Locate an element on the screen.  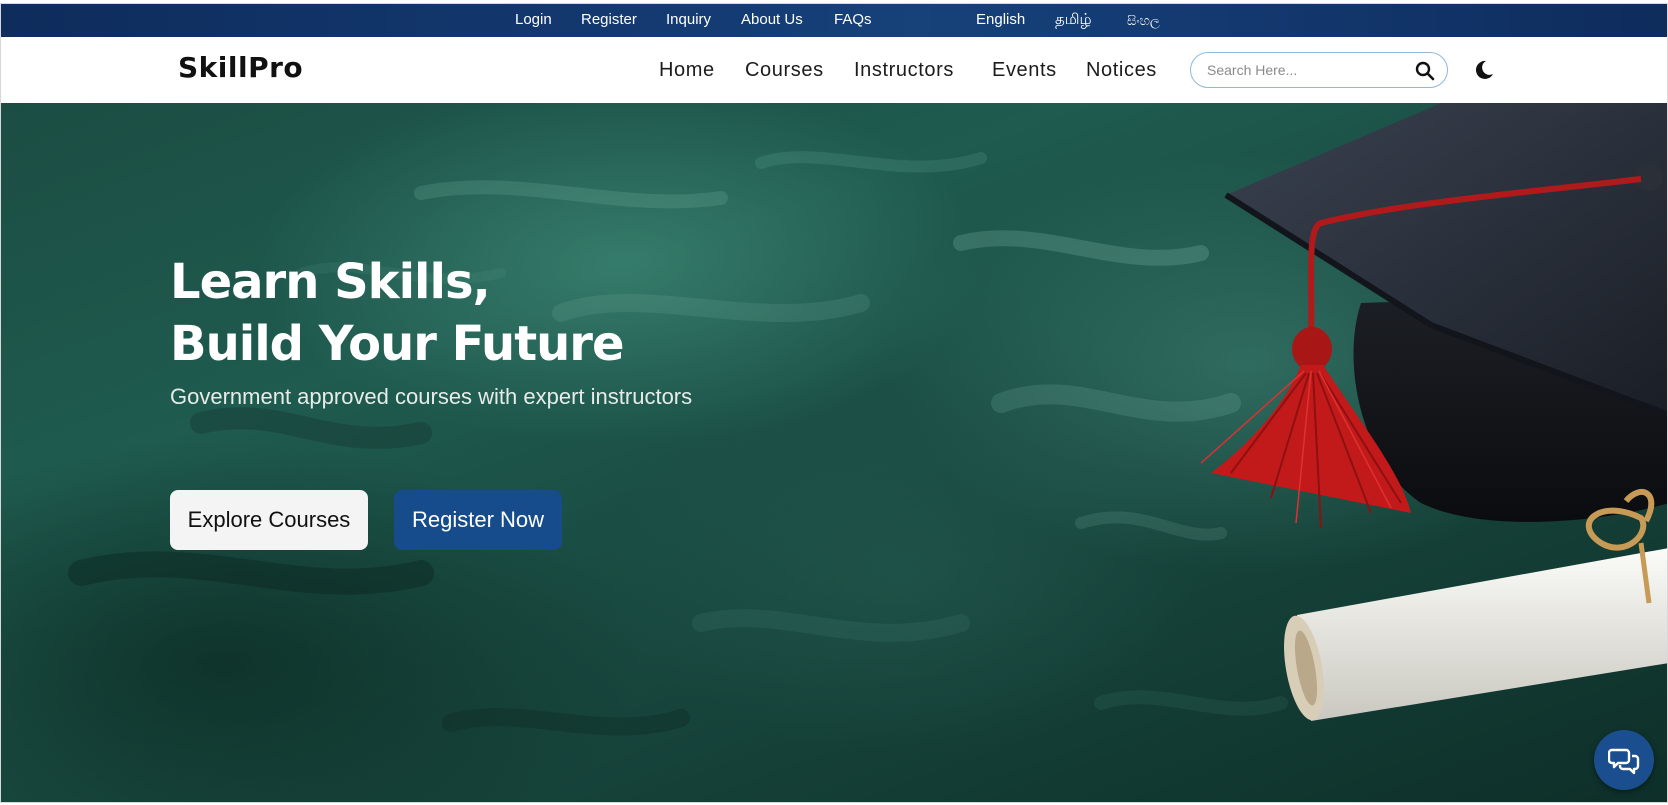
nav-notices: Notices is located at coordinates (1121, 70).